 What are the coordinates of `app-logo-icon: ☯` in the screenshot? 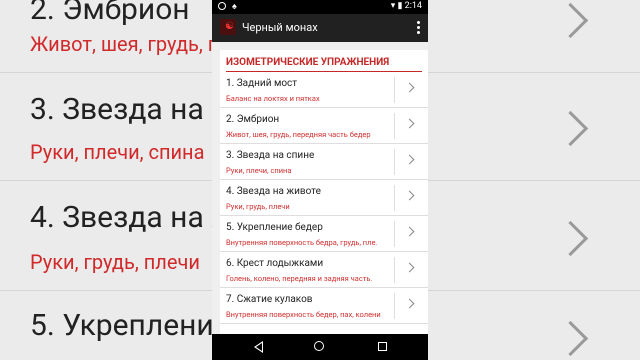 It's located at (228, 27).